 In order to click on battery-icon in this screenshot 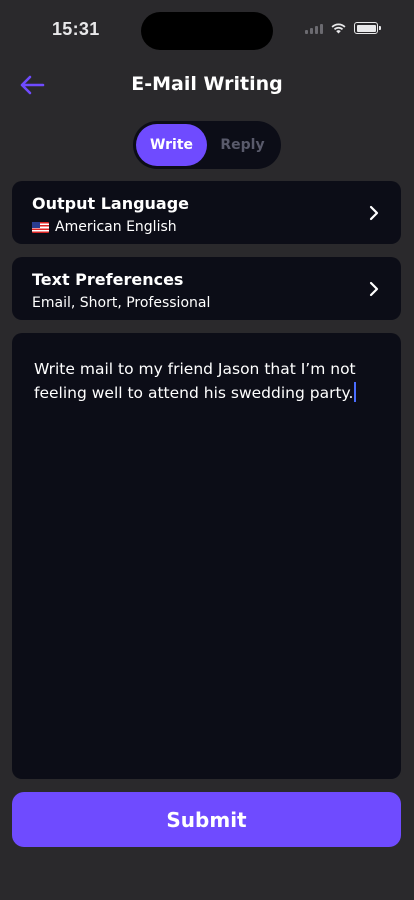, I will do `click(367, 28)`.